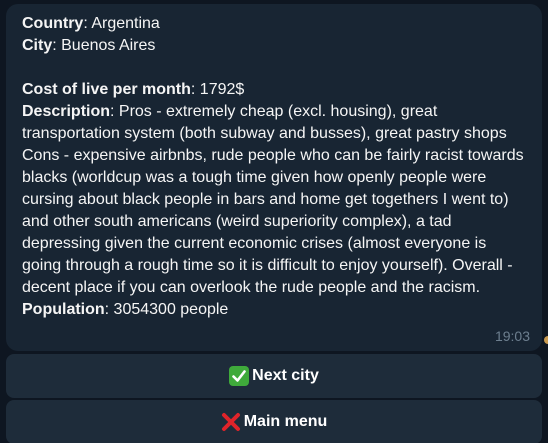 The image size is (548, 443). I want to click on reaction-dot-icon, so click(546, 340).